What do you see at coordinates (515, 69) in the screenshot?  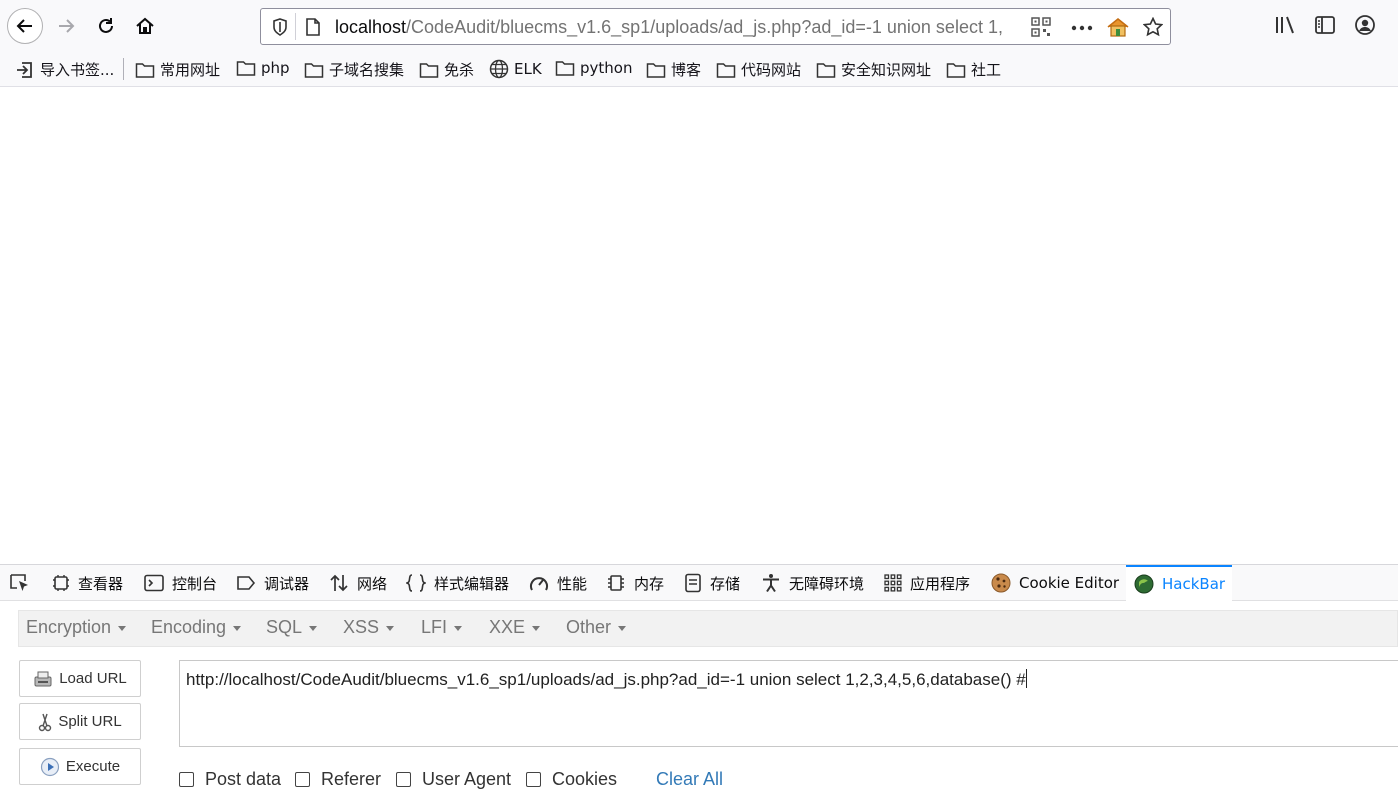 I see `bookmark-link: ELK` at bounding box center [515, 69].